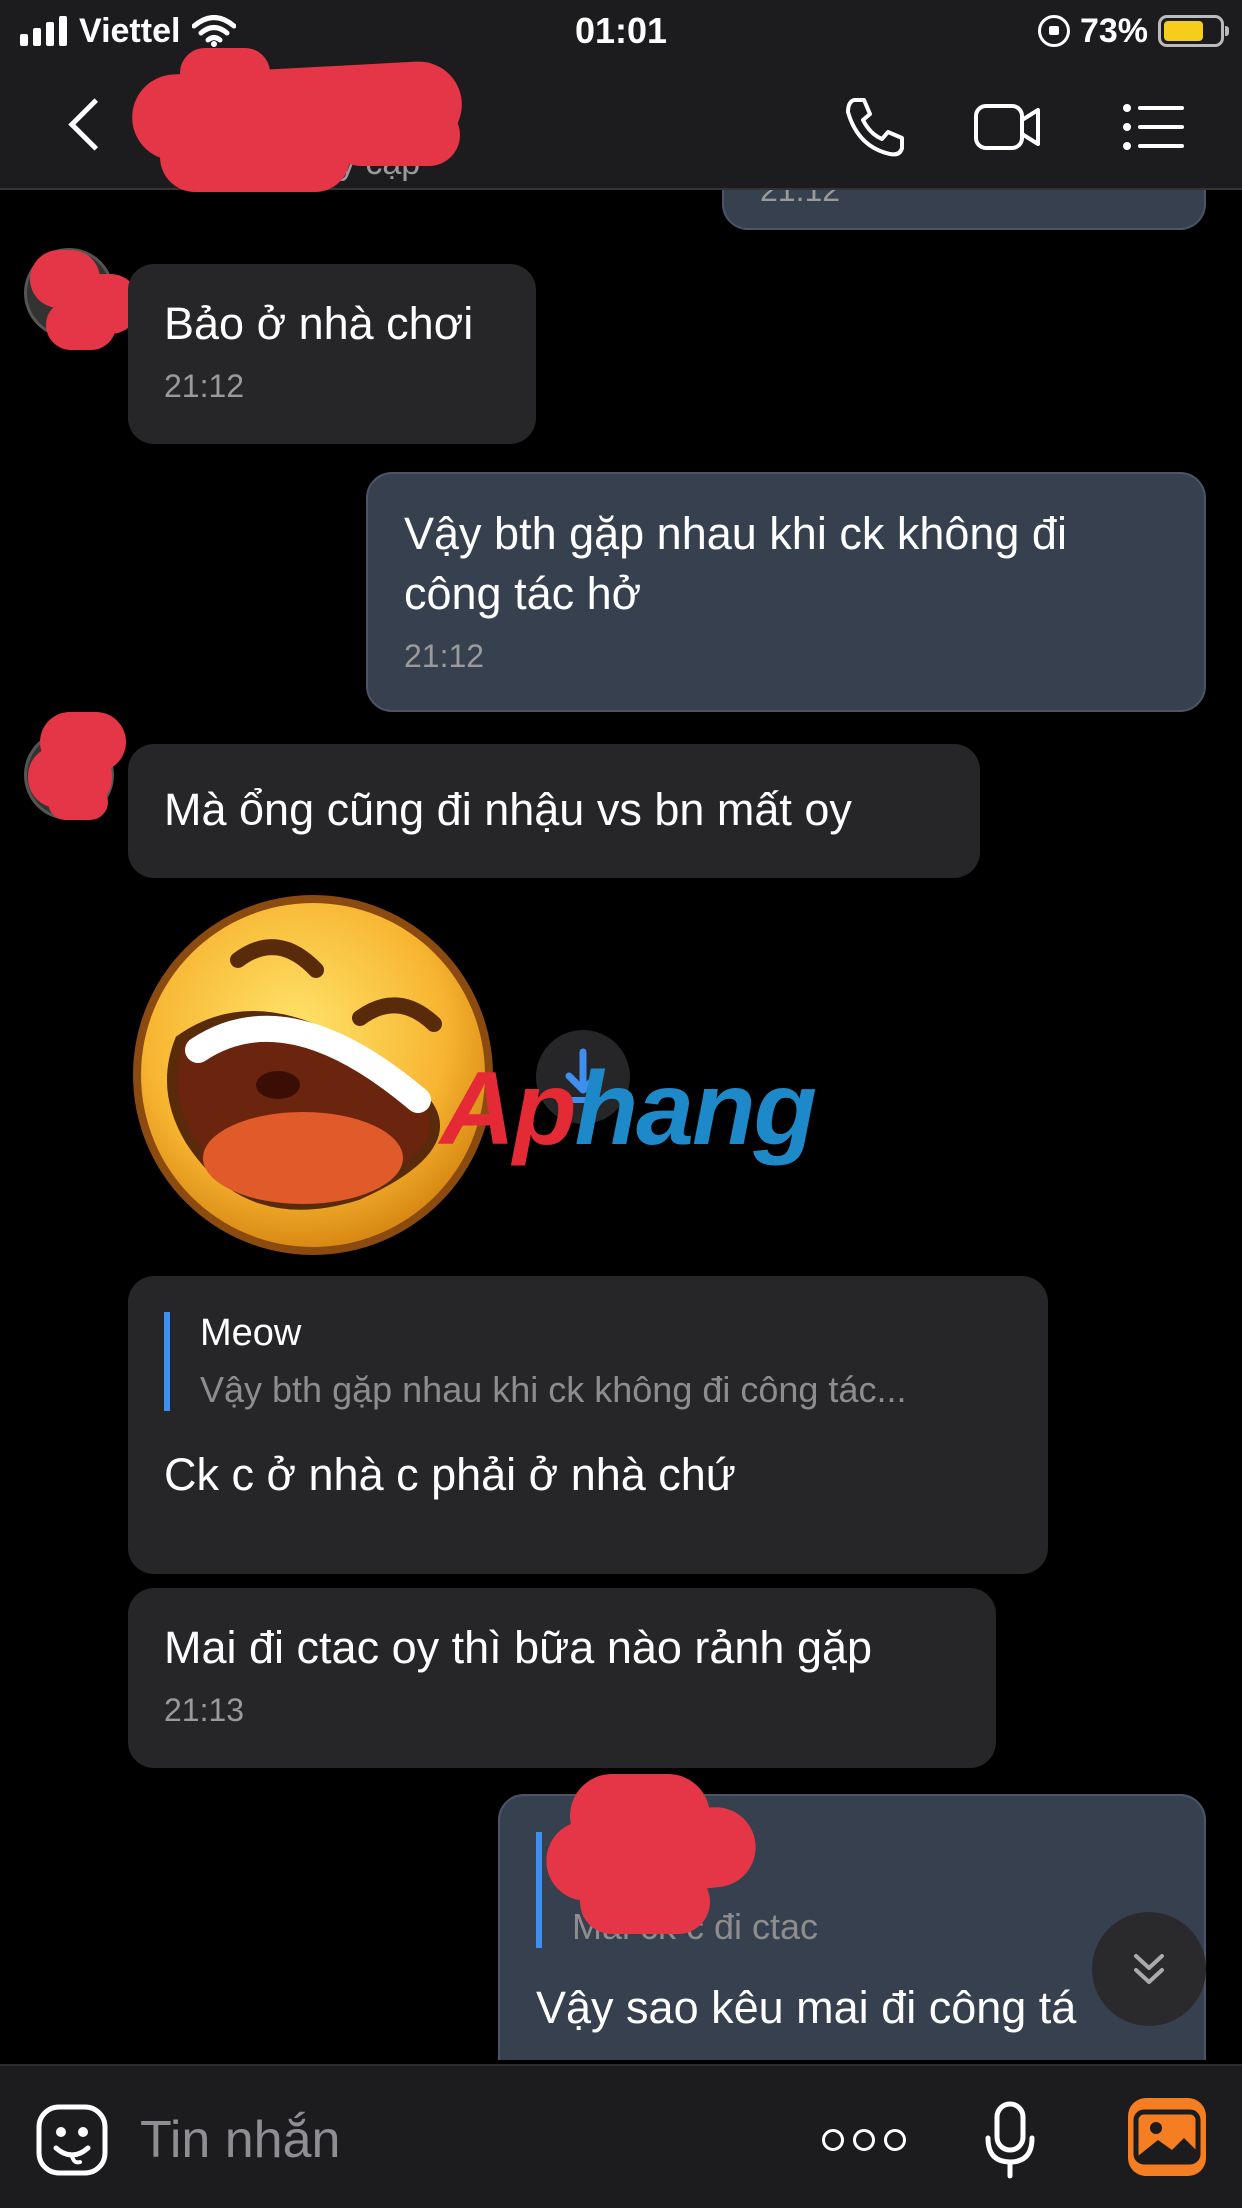  I want to click on menu-icon, so click(1153, 127).